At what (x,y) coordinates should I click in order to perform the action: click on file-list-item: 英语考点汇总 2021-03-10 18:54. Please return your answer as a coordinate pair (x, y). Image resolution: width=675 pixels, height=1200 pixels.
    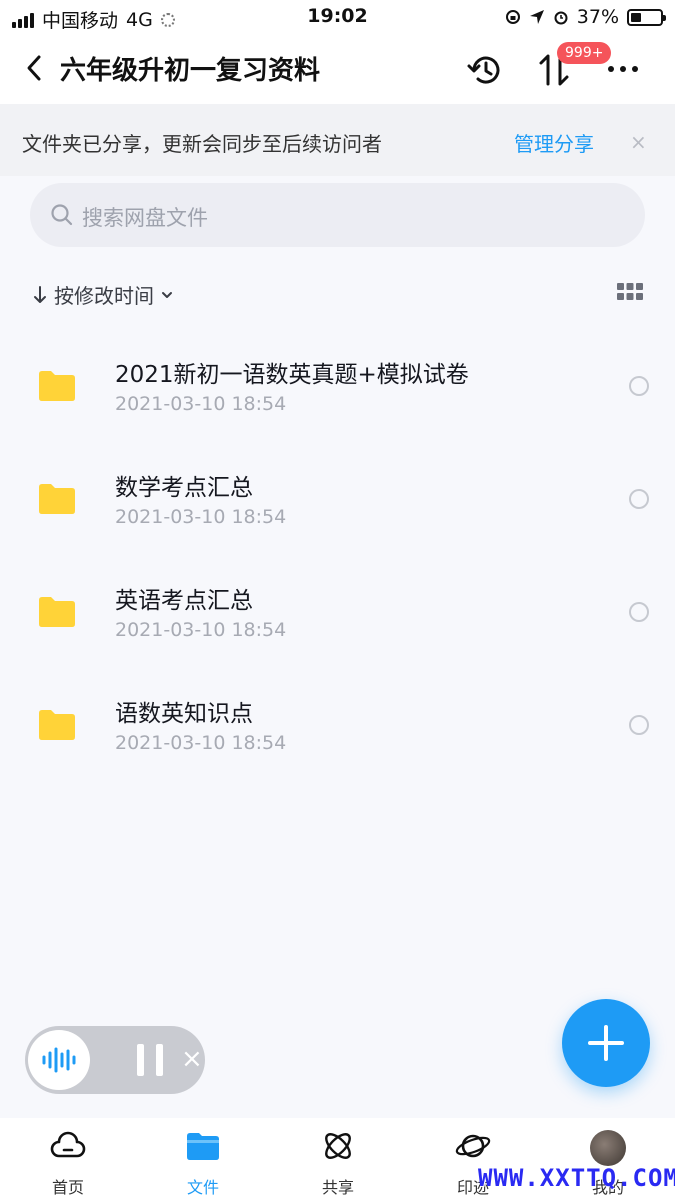
    Looking at the image, I should click on (337, 615).